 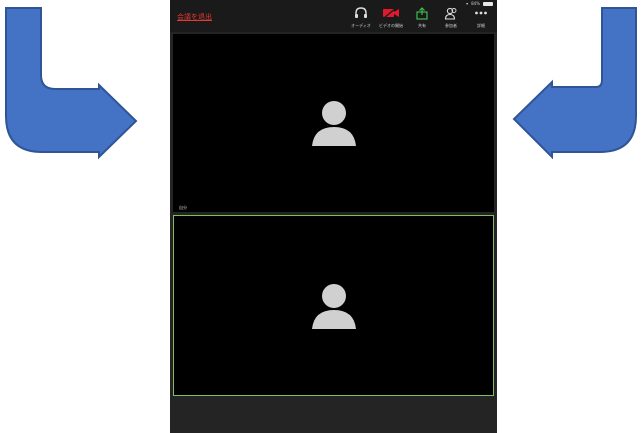 What do you see at coordinates (391, 13) in the screenshot?
I see `video-off-icon` at bounding box center [391, 13].